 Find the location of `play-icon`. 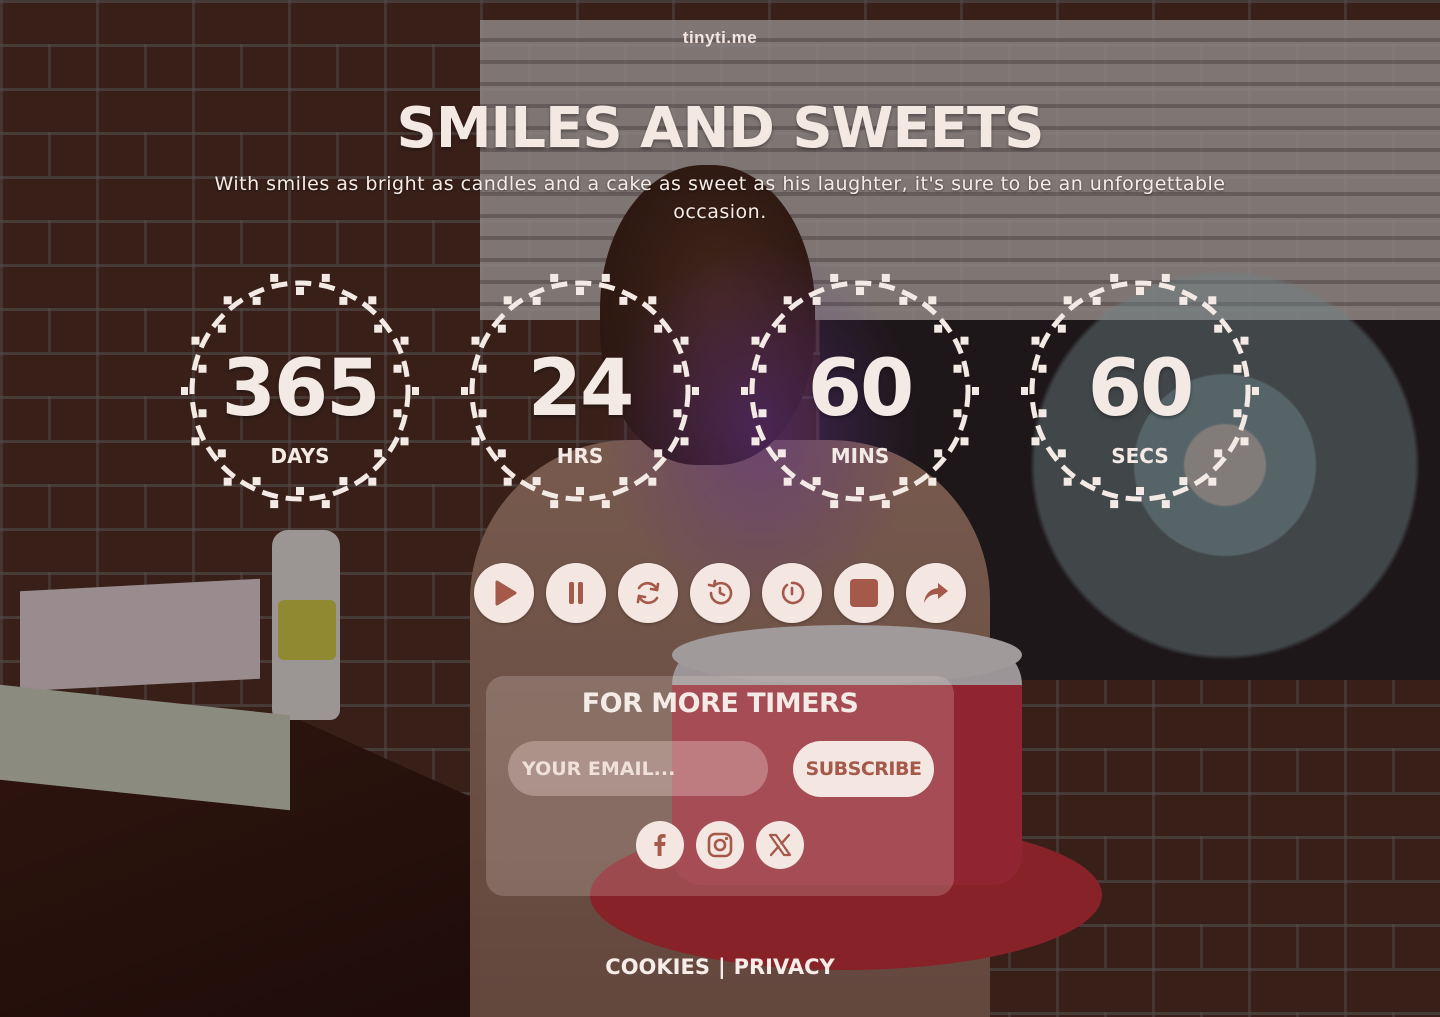

play-icon is located at coordinates (506, 593).